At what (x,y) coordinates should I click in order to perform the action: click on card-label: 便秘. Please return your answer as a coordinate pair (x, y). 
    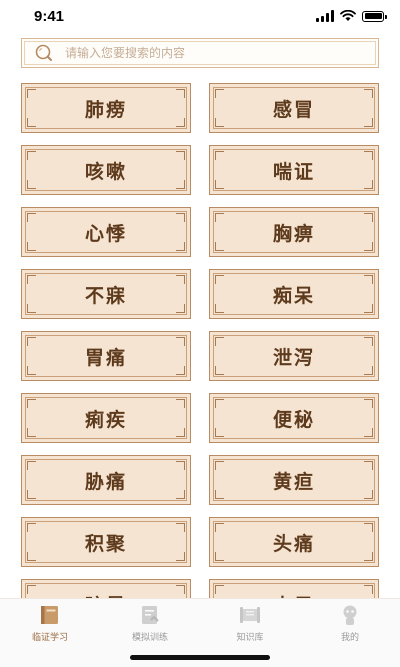
    Looking at the image, I should click on (293, 419).